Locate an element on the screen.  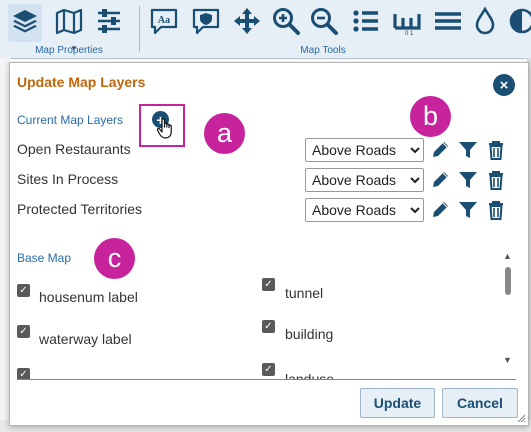
checkbox-label: housenum label is located at coordinates (88, 297).